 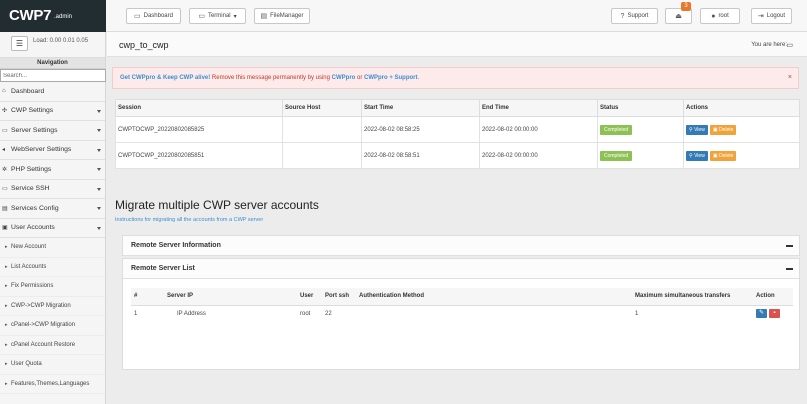 What do you see at coordinates (53, 75) in the screenshot?
I see `sidebar-search-input` at bounding box center [53, 75].